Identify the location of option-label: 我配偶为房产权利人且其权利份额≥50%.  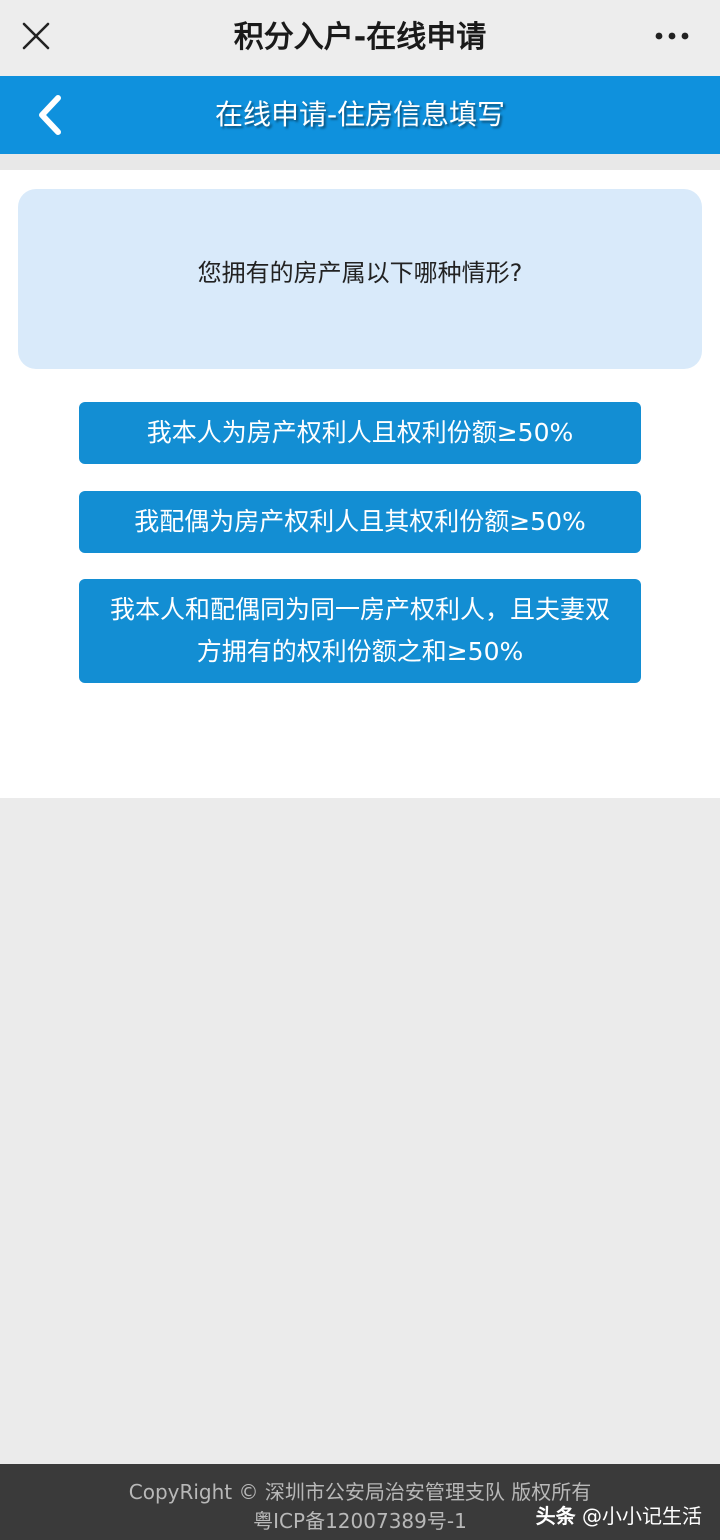
(360, 521).